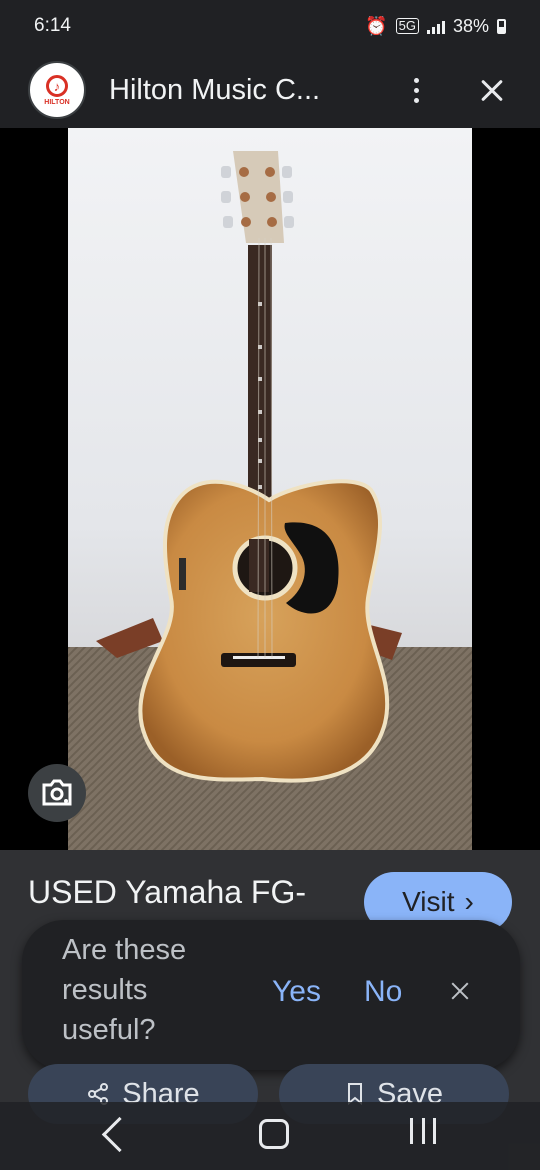 This screenshot has height=1170, width=540. I want to click on visual-search-button, so click(57, 793).